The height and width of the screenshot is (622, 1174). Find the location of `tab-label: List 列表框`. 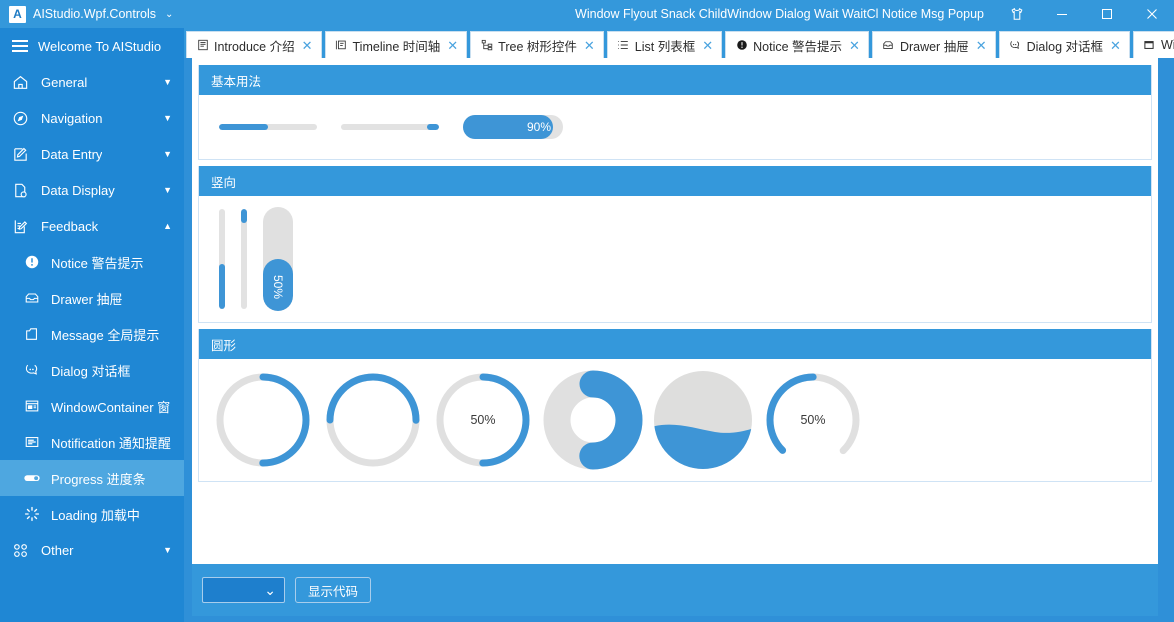

tab-label: List 列表框 is located at coordinates (665, 46).